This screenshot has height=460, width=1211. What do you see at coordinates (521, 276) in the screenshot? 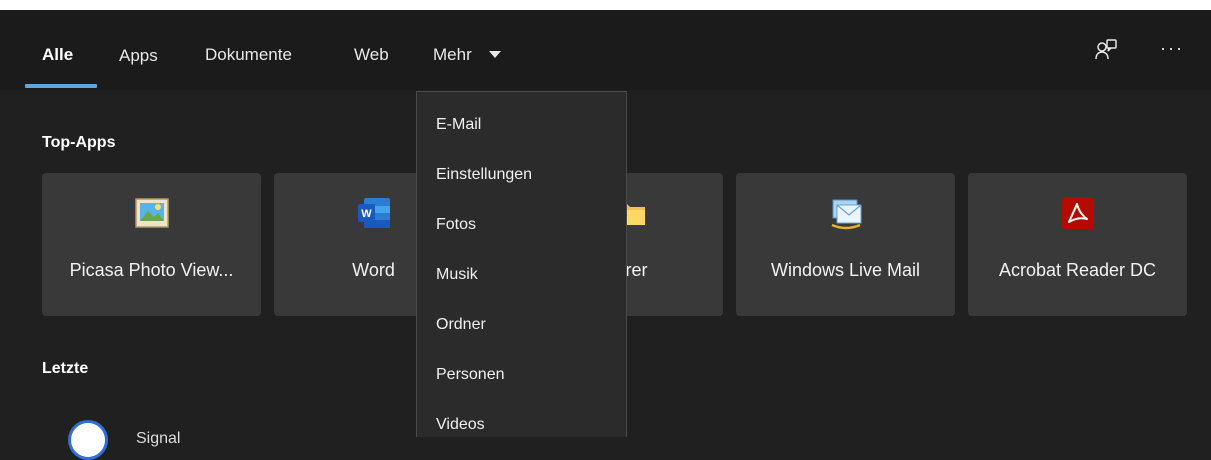
I see `menu-item-musik: Musik` at bounding box center [521, 276].